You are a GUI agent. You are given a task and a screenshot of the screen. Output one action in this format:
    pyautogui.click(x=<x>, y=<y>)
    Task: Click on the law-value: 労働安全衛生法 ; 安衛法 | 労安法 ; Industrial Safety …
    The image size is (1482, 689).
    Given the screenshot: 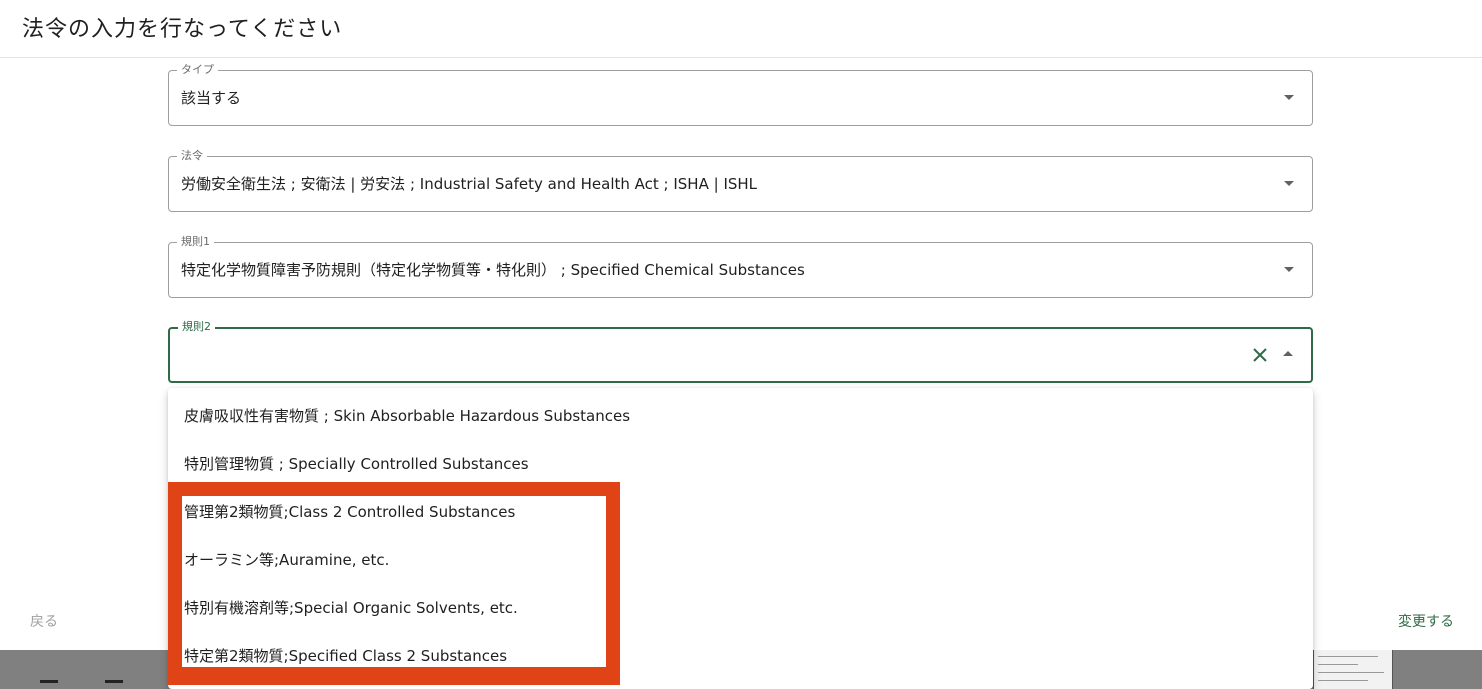 What is the action you would take?
    pyautogui.click(x=469, y=184)
    